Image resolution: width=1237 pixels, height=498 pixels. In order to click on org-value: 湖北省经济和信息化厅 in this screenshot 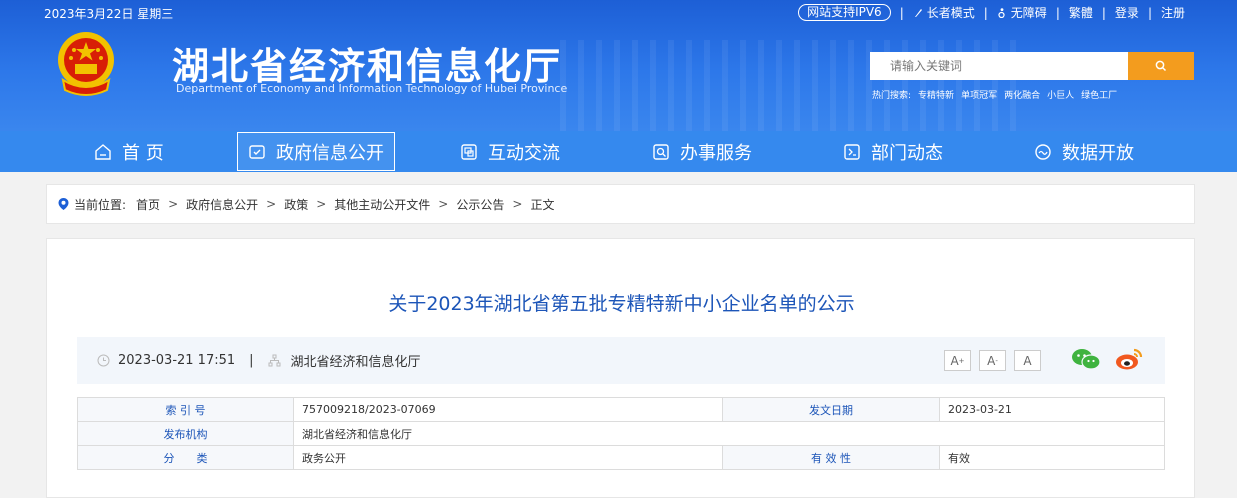, I will do `click(729, 433)`.